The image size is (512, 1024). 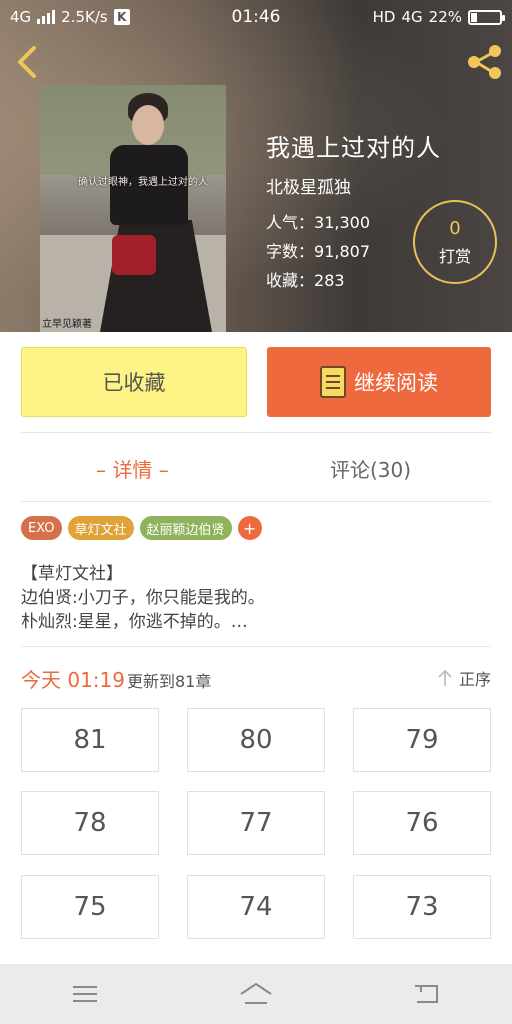 I want to click on status-left: 4G 2.5K/s K, so click(x=70, y=17).